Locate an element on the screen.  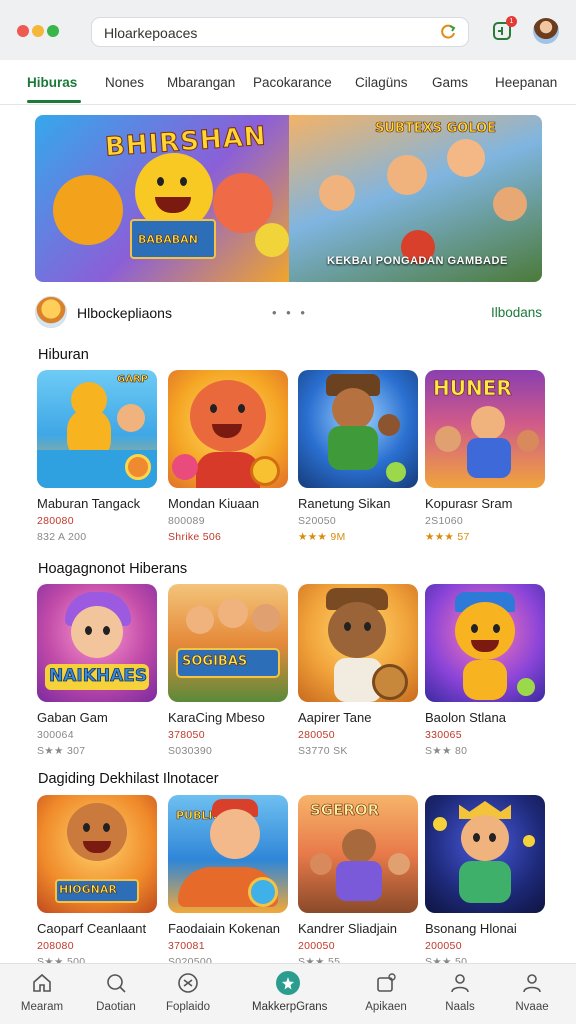
app-card: HIOGNAR Caoparf Ceanlaant 208080 S★★ 500 is located at coordinates (97, 882).